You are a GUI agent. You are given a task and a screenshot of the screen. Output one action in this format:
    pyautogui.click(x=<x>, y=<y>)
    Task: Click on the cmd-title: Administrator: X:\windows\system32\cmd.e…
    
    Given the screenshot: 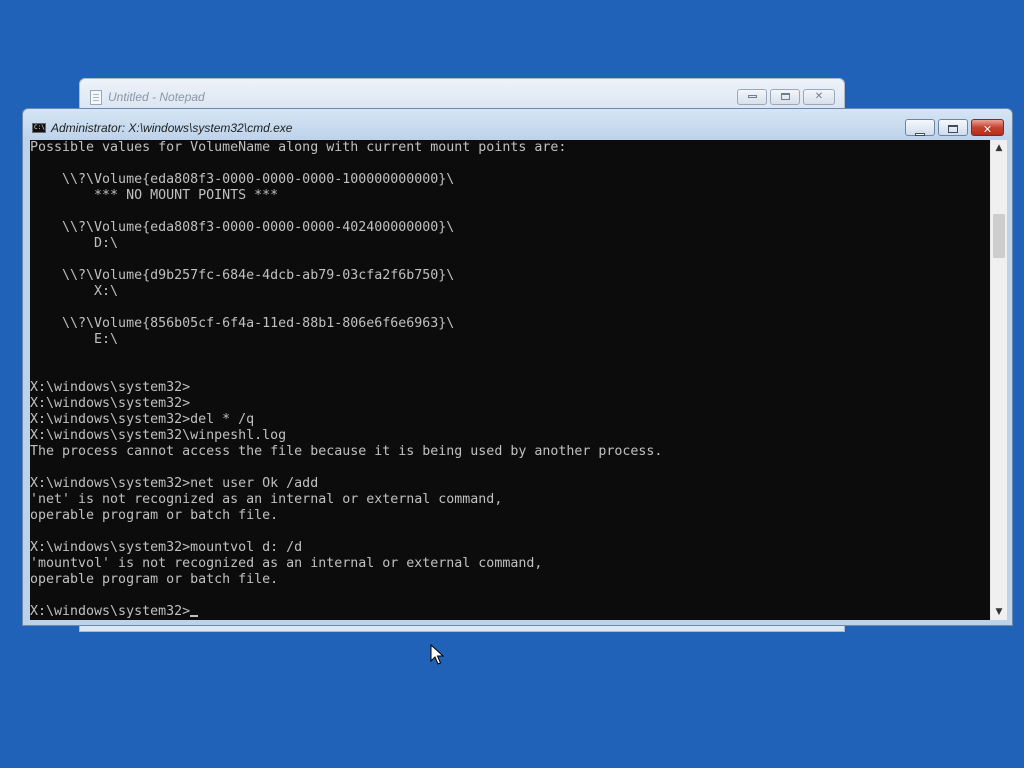 What is the action you would take?
    pyautogui.click(x=172, y=128)
    